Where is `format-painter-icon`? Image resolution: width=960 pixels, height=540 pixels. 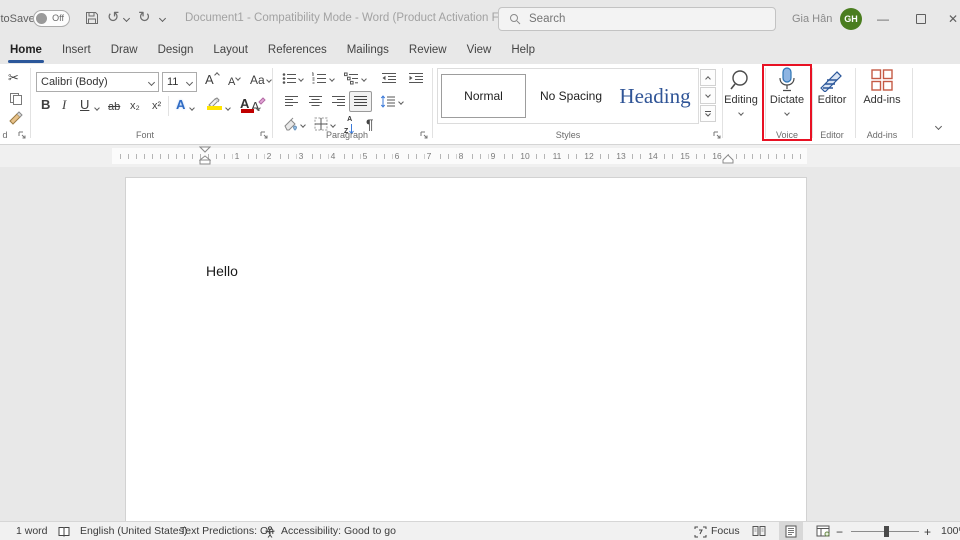
format-painter-icon is located at coordinates (16, 118).